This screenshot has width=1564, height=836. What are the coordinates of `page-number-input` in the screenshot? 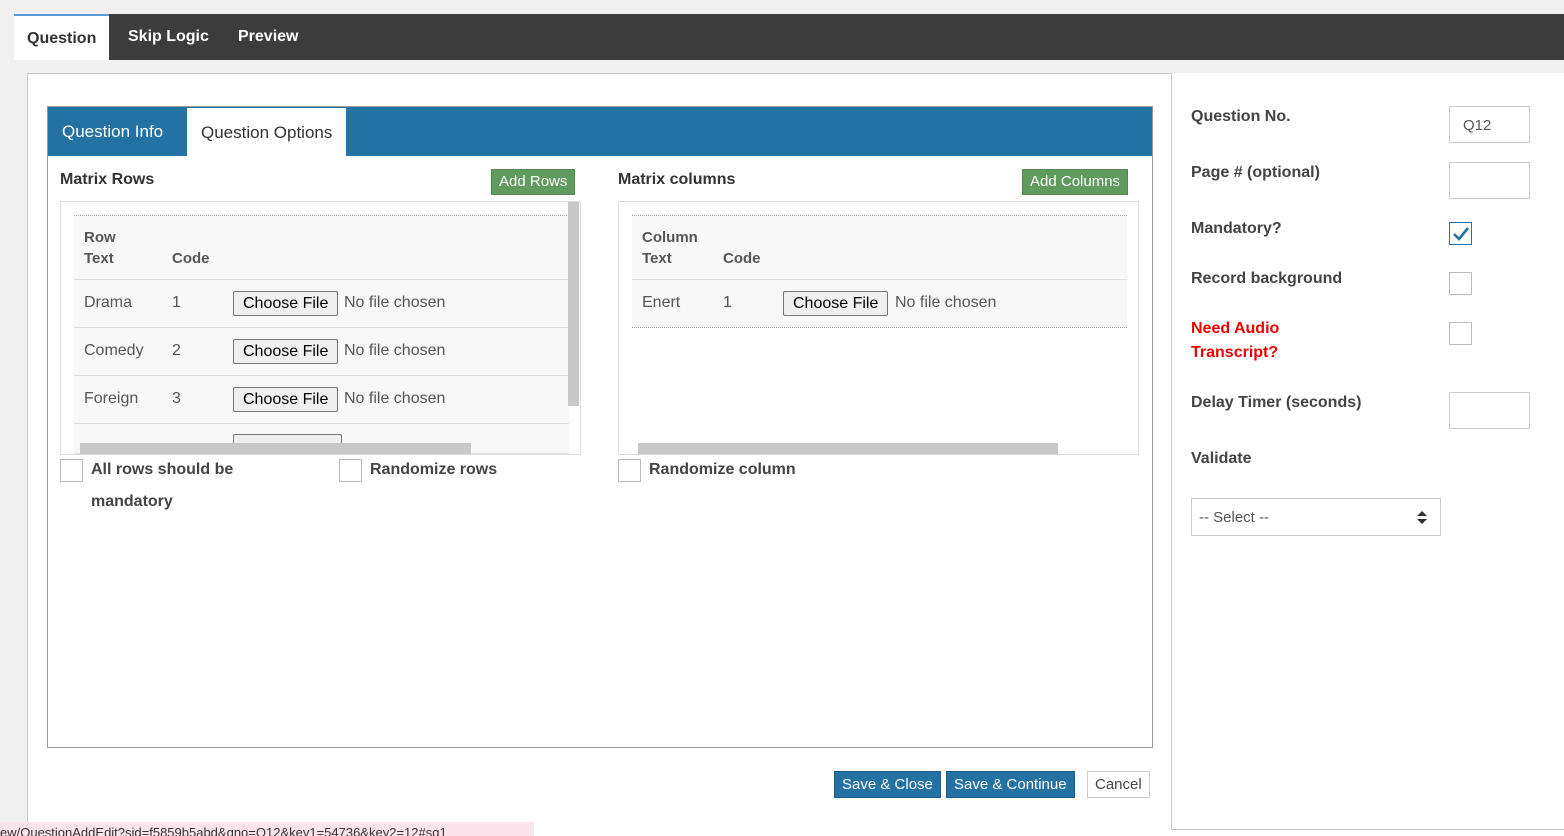 It's located at (1489, 180).